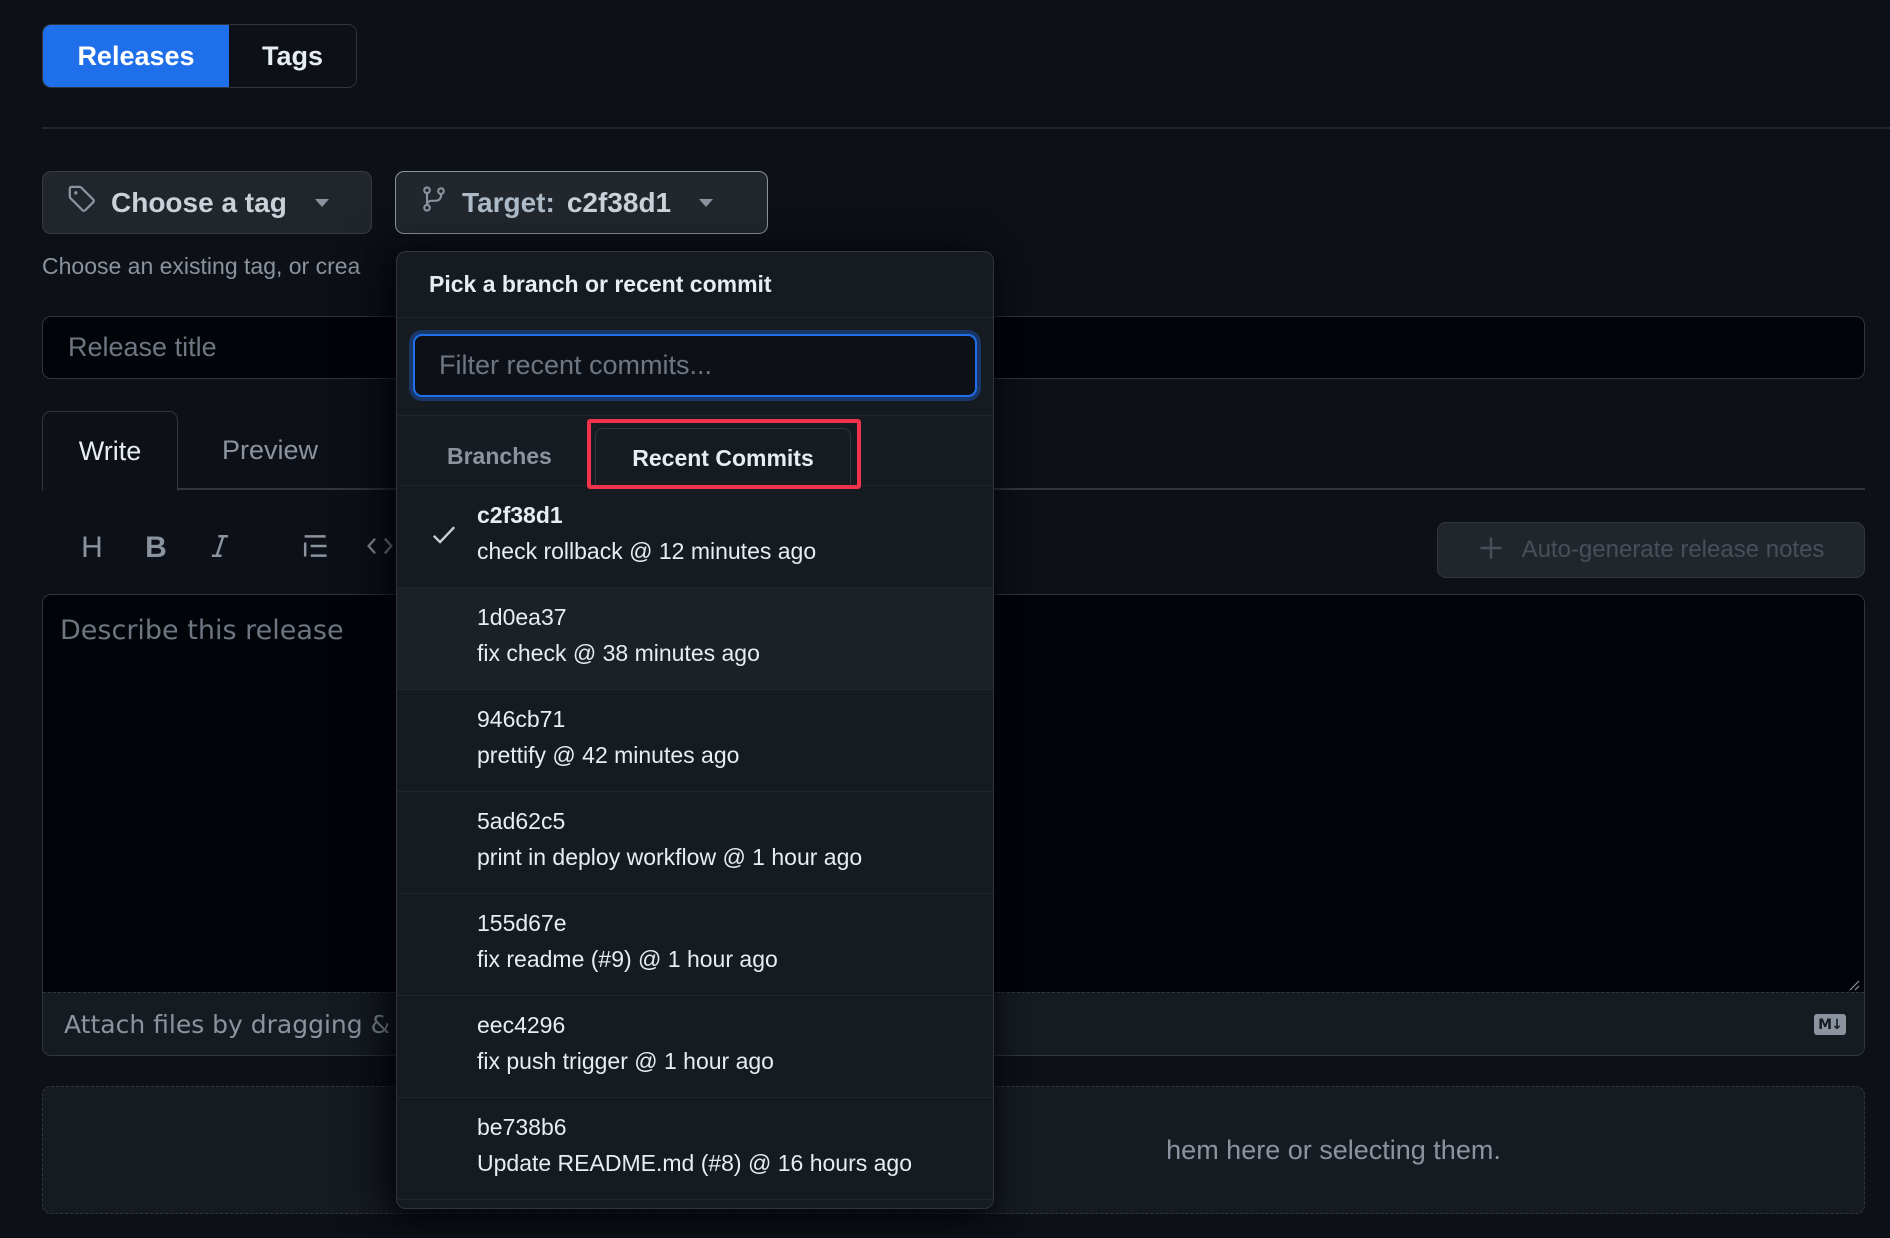  I want to click on plus-icon, so click(1491, 550).